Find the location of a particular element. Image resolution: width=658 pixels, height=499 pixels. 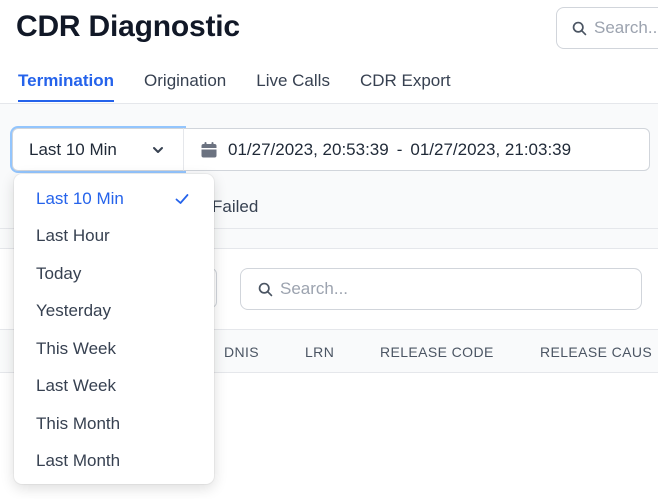

tab-cdr-export: CDR Export is located at coordinates (405, 86).